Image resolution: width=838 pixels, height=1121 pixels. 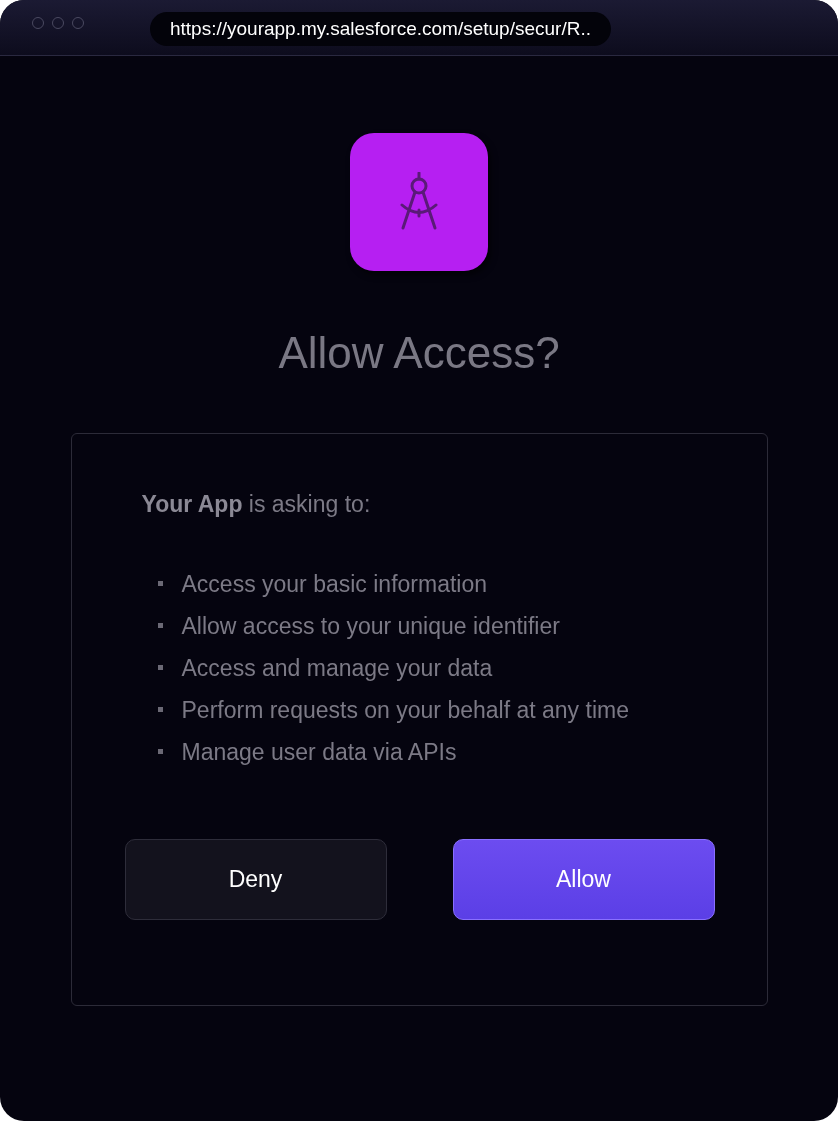 I want to click on permission-text: Perform requests on your behalf at any time, so click(x=405, y=710).